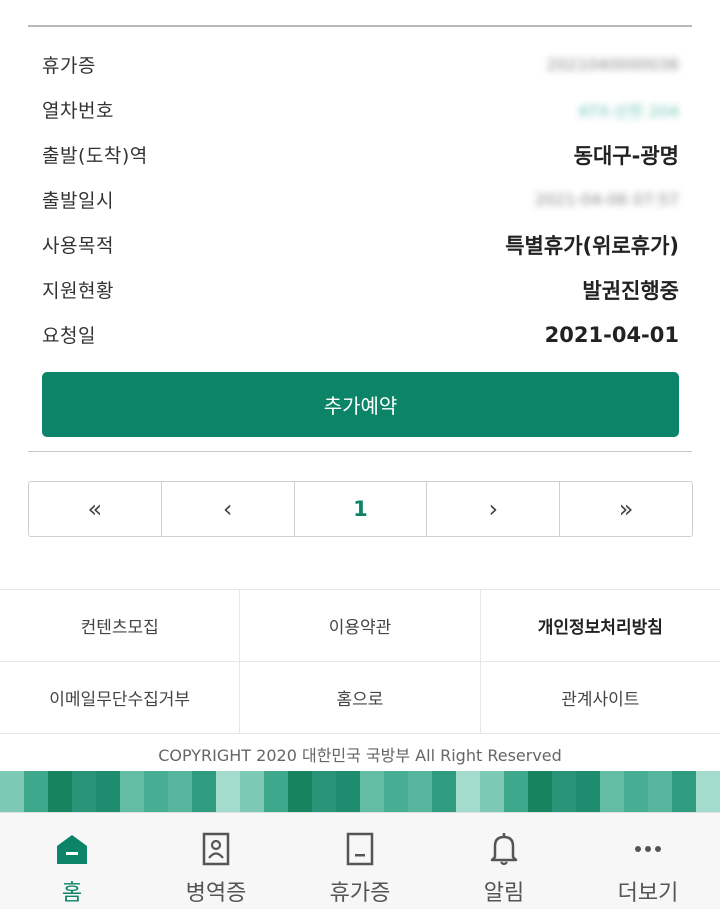 This screenshot has height=909, width=720. Describe the element at coordinates (600, 625) in the screenshot. I see `footer-link-privacy: 개인정보처리방침` at that location.